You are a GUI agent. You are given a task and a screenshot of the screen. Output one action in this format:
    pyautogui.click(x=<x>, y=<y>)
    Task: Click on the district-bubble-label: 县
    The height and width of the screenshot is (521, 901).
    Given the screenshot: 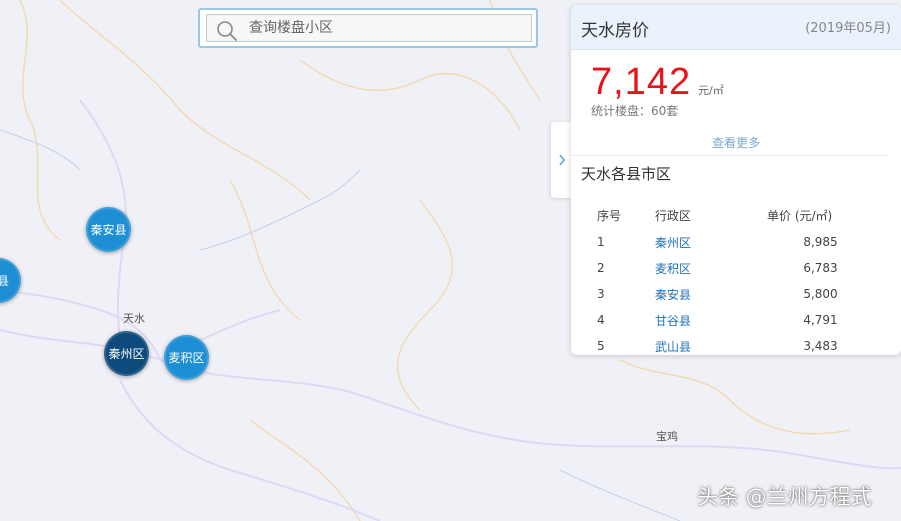 What is the action you would take?
    pyautogui.click(x=4, y=281)
    